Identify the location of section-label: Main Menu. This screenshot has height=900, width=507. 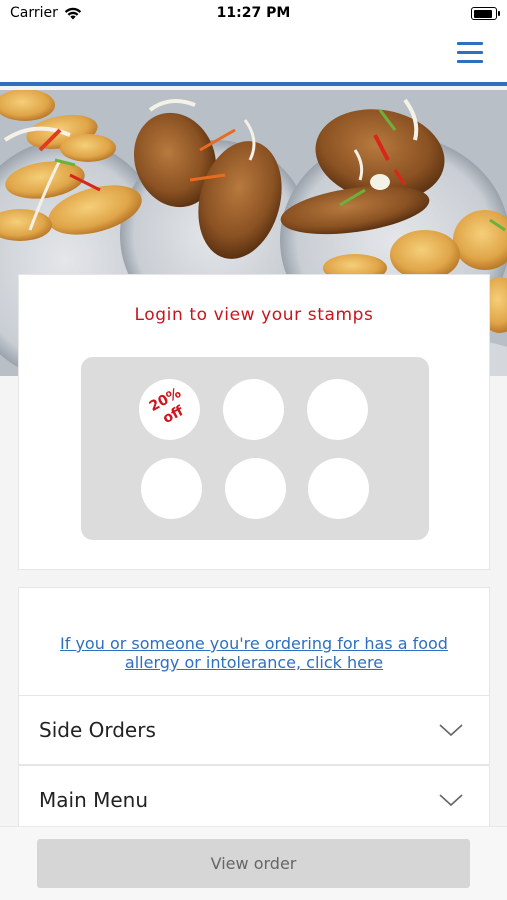
(94, 800).